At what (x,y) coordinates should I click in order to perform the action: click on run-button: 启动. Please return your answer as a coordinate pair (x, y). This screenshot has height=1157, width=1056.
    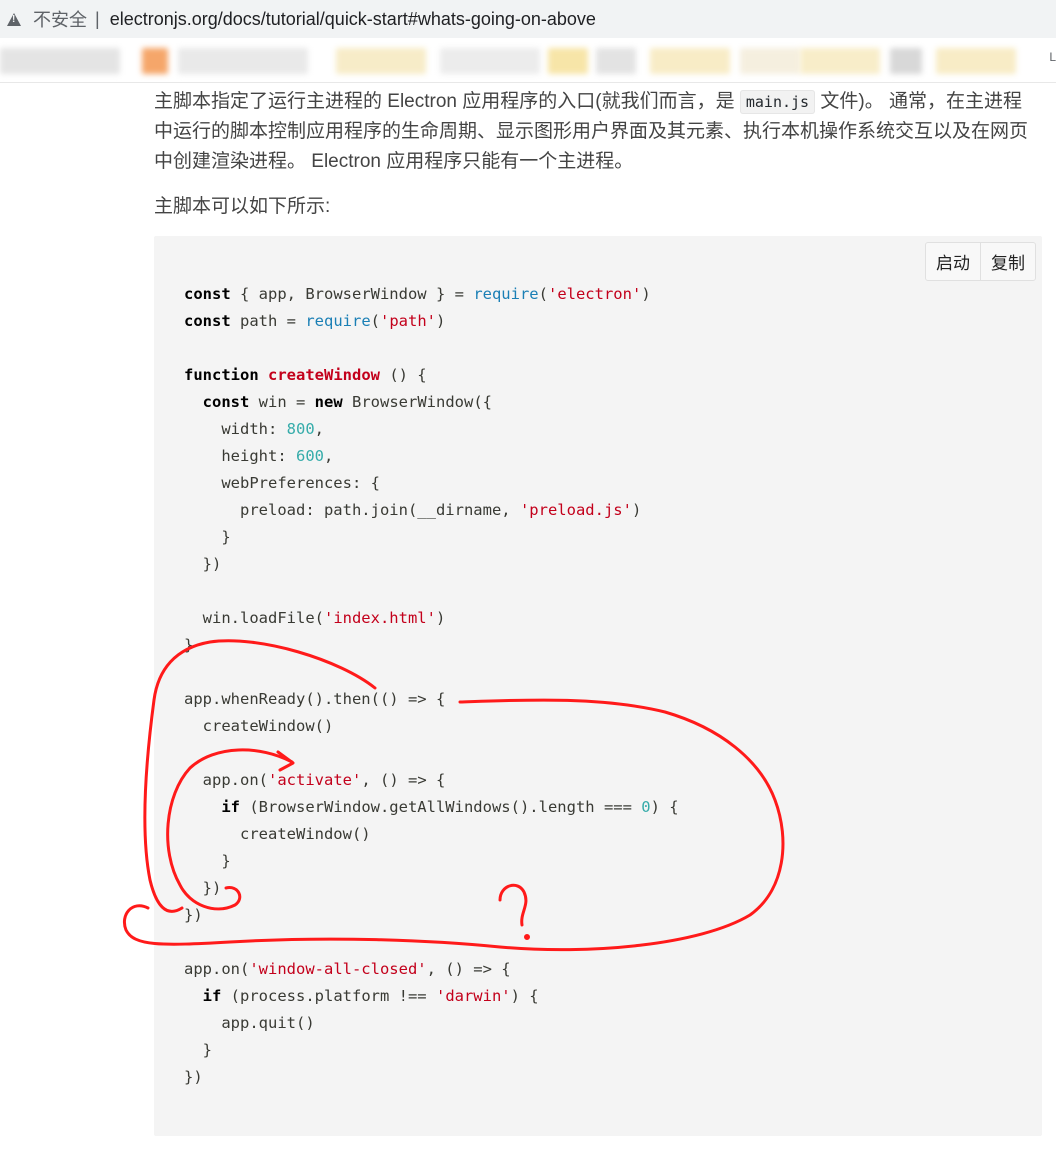
    Looking at the image, I should click on (953, 261).